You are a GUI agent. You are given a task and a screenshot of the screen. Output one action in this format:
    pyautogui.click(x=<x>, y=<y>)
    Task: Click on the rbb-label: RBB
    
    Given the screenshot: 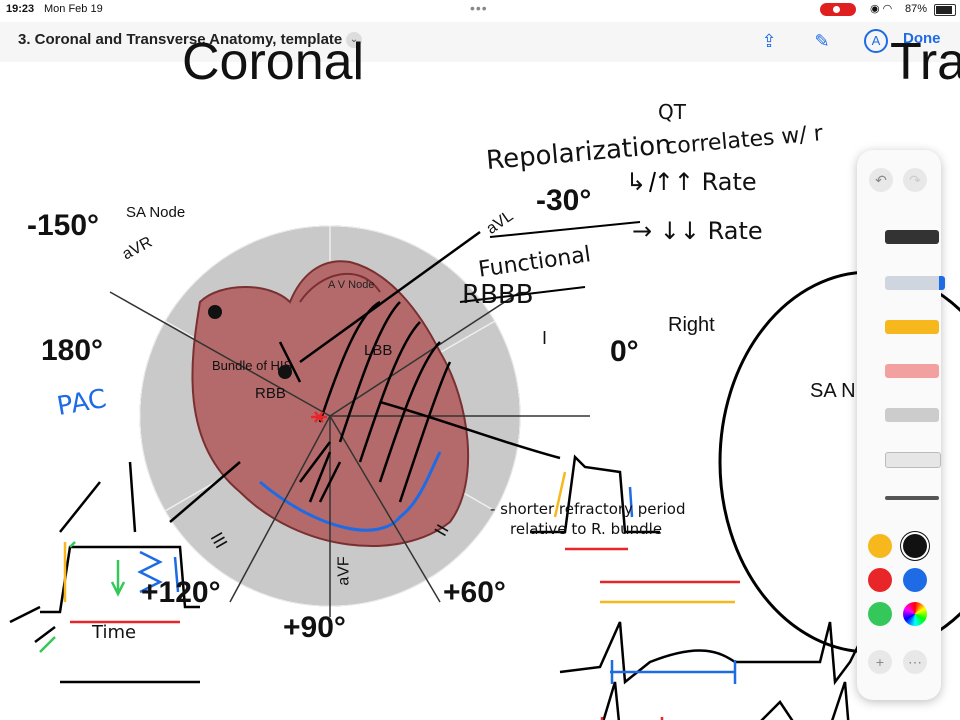 What is the action you would take?
    pyautogui.click(x=270, y=393)
    